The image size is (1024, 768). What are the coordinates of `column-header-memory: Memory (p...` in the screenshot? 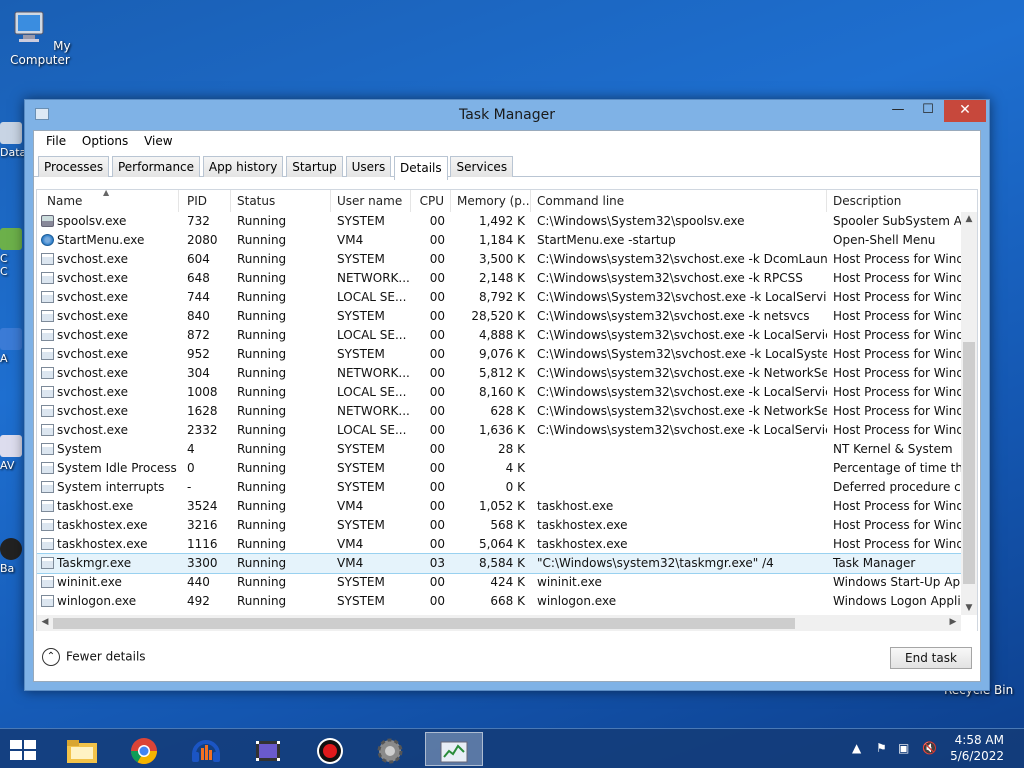 It's located at (491, 201).